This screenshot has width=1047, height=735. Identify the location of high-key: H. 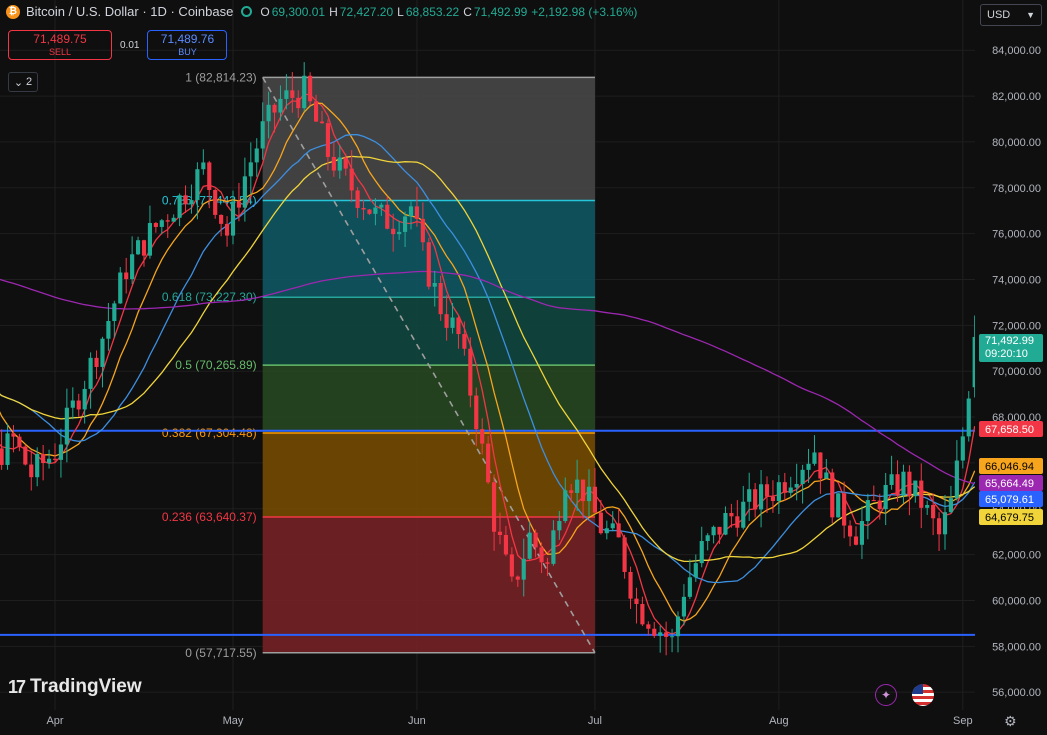
(333, 11).